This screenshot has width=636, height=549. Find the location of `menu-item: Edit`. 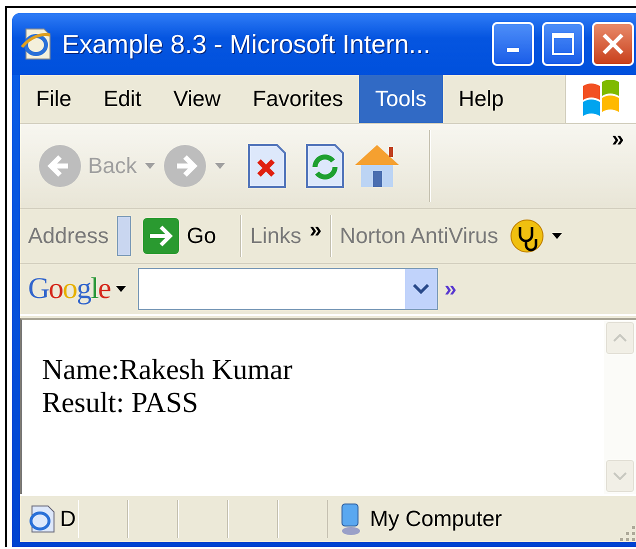

menu-item: Edit is located at coordinates (122, 99).